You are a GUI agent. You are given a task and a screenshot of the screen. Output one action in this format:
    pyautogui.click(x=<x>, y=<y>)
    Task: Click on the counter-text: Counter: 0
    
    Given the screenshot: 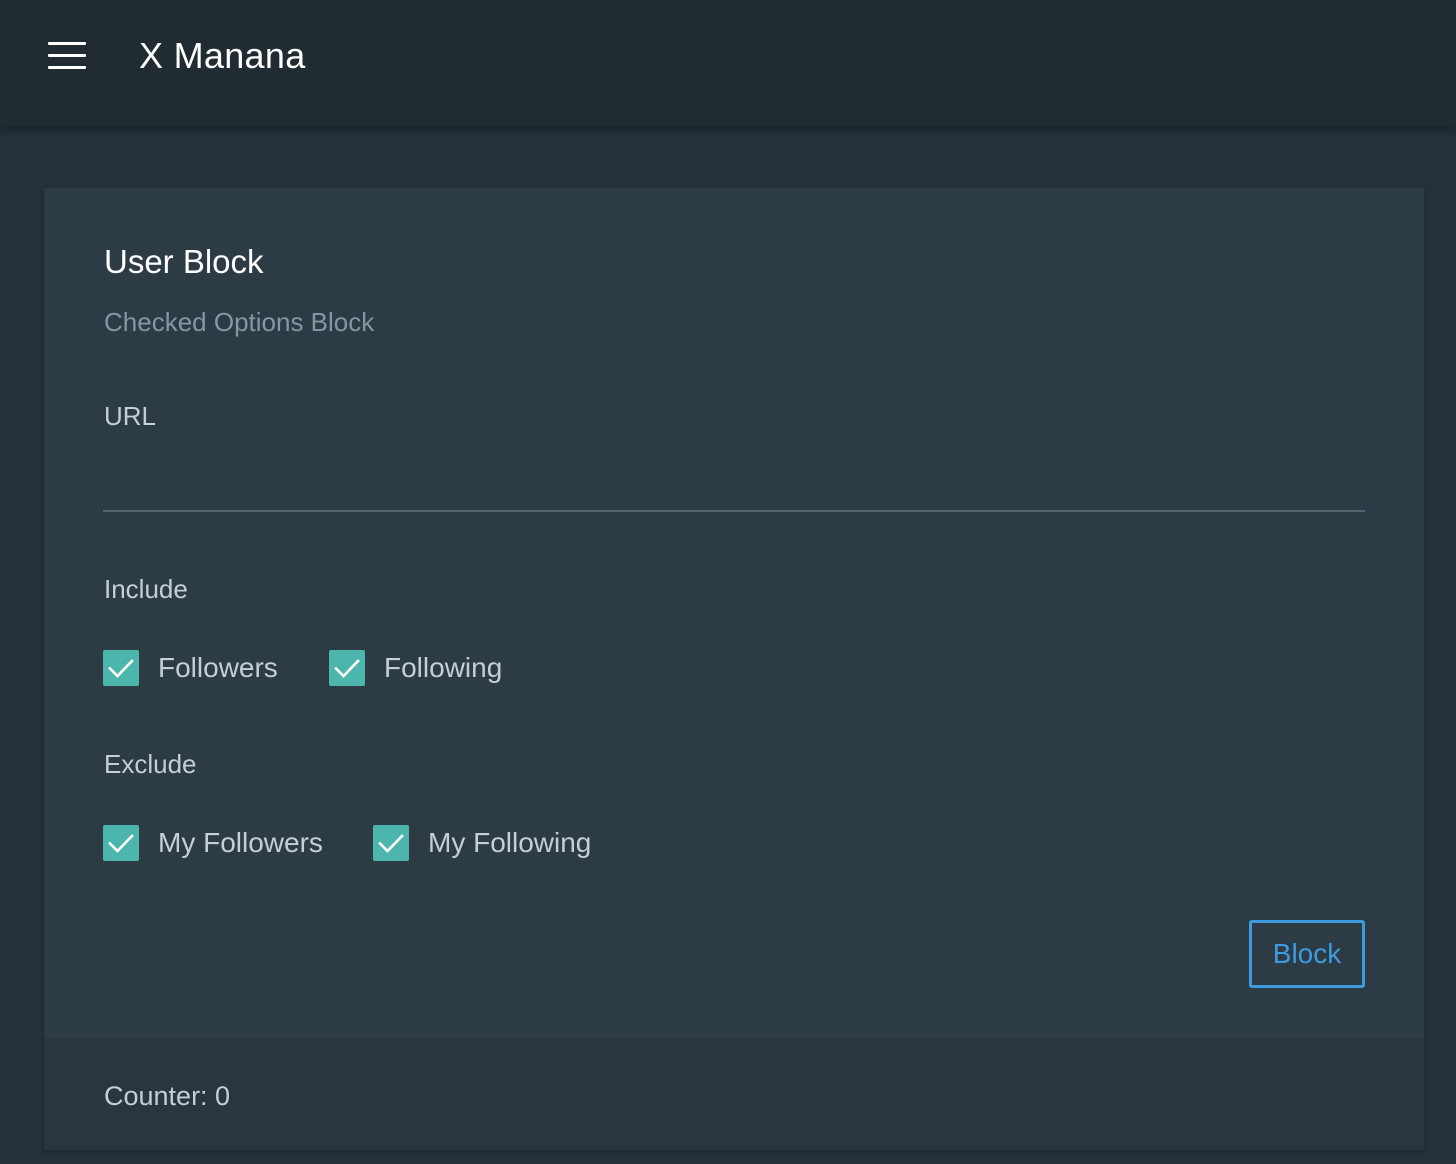 What is the action you would take?
    pyautogui.click(x=167, y=1096)
    